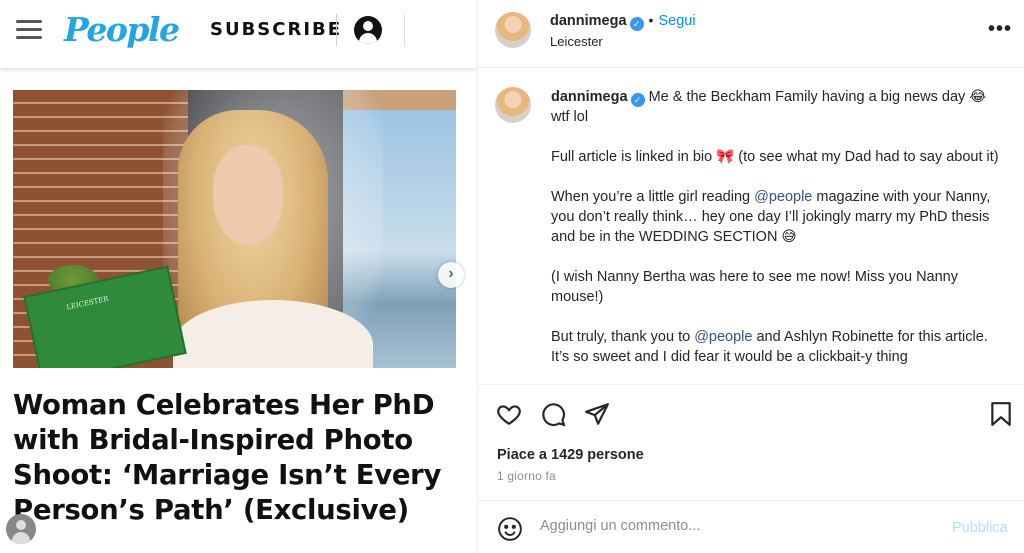 The image size is (1024, 553). I want to click on thesis-label: LEICESTER, so click(87, 303).